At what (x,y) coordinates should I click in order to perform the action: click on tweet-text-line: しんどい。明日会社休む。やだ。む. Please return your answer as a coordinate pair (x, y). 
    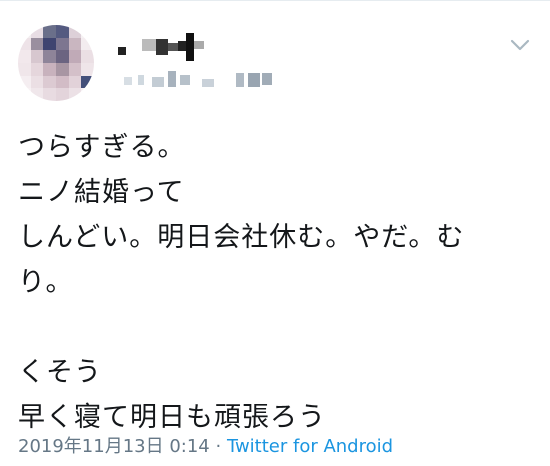
    Looking at the image, I should click on (241, 237).